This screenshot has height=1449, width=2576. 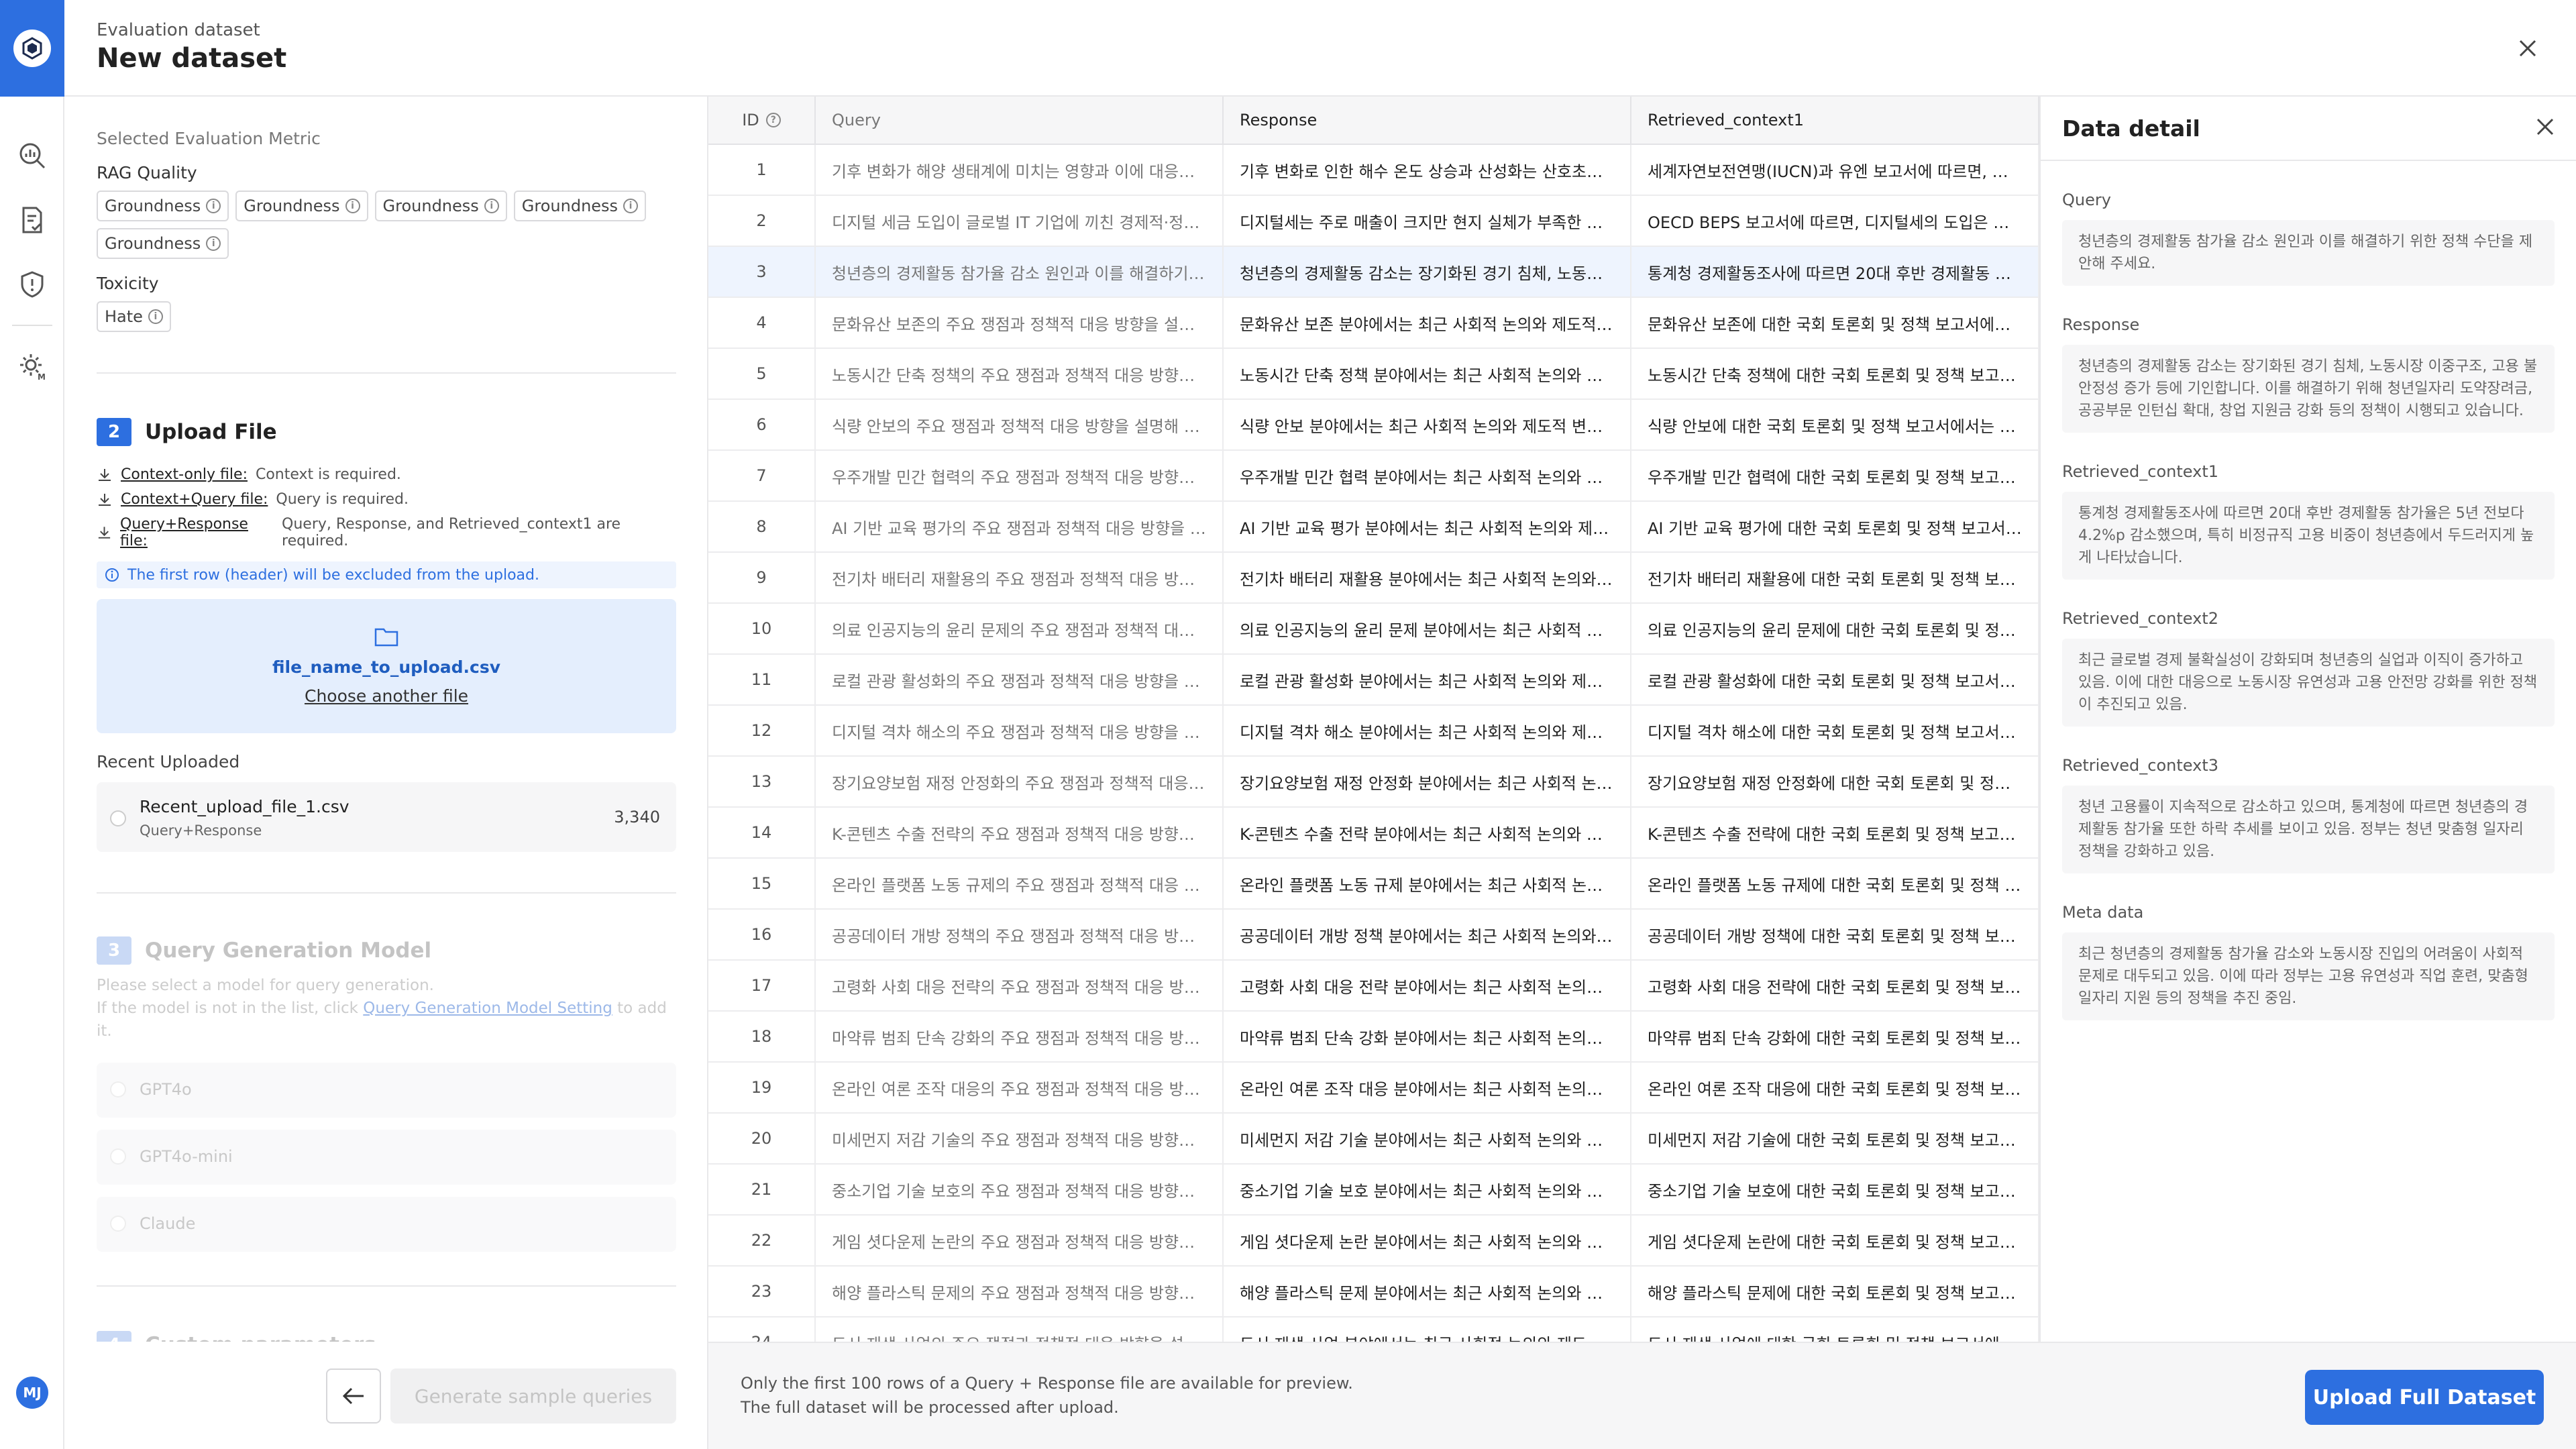 I want to click on column-header-response: Response, so click(x=1427, y=120).